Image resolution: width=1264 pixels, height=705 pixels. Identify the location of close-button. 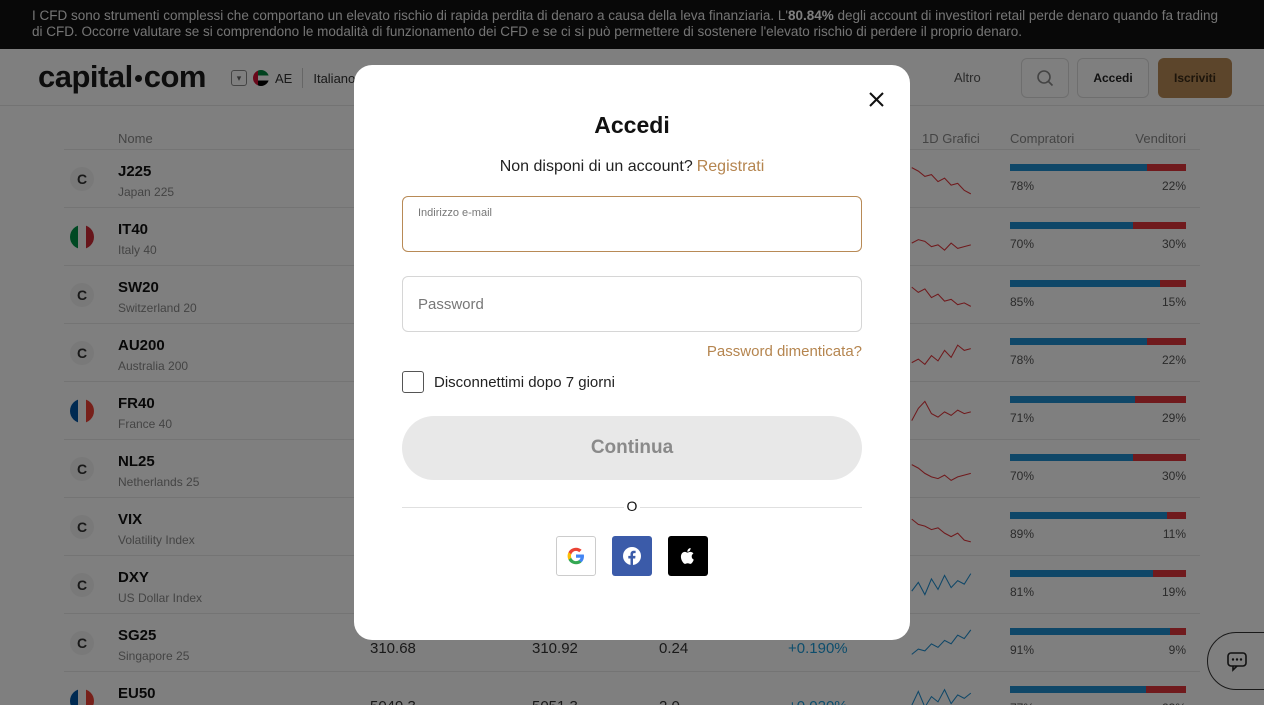
(876, 99).